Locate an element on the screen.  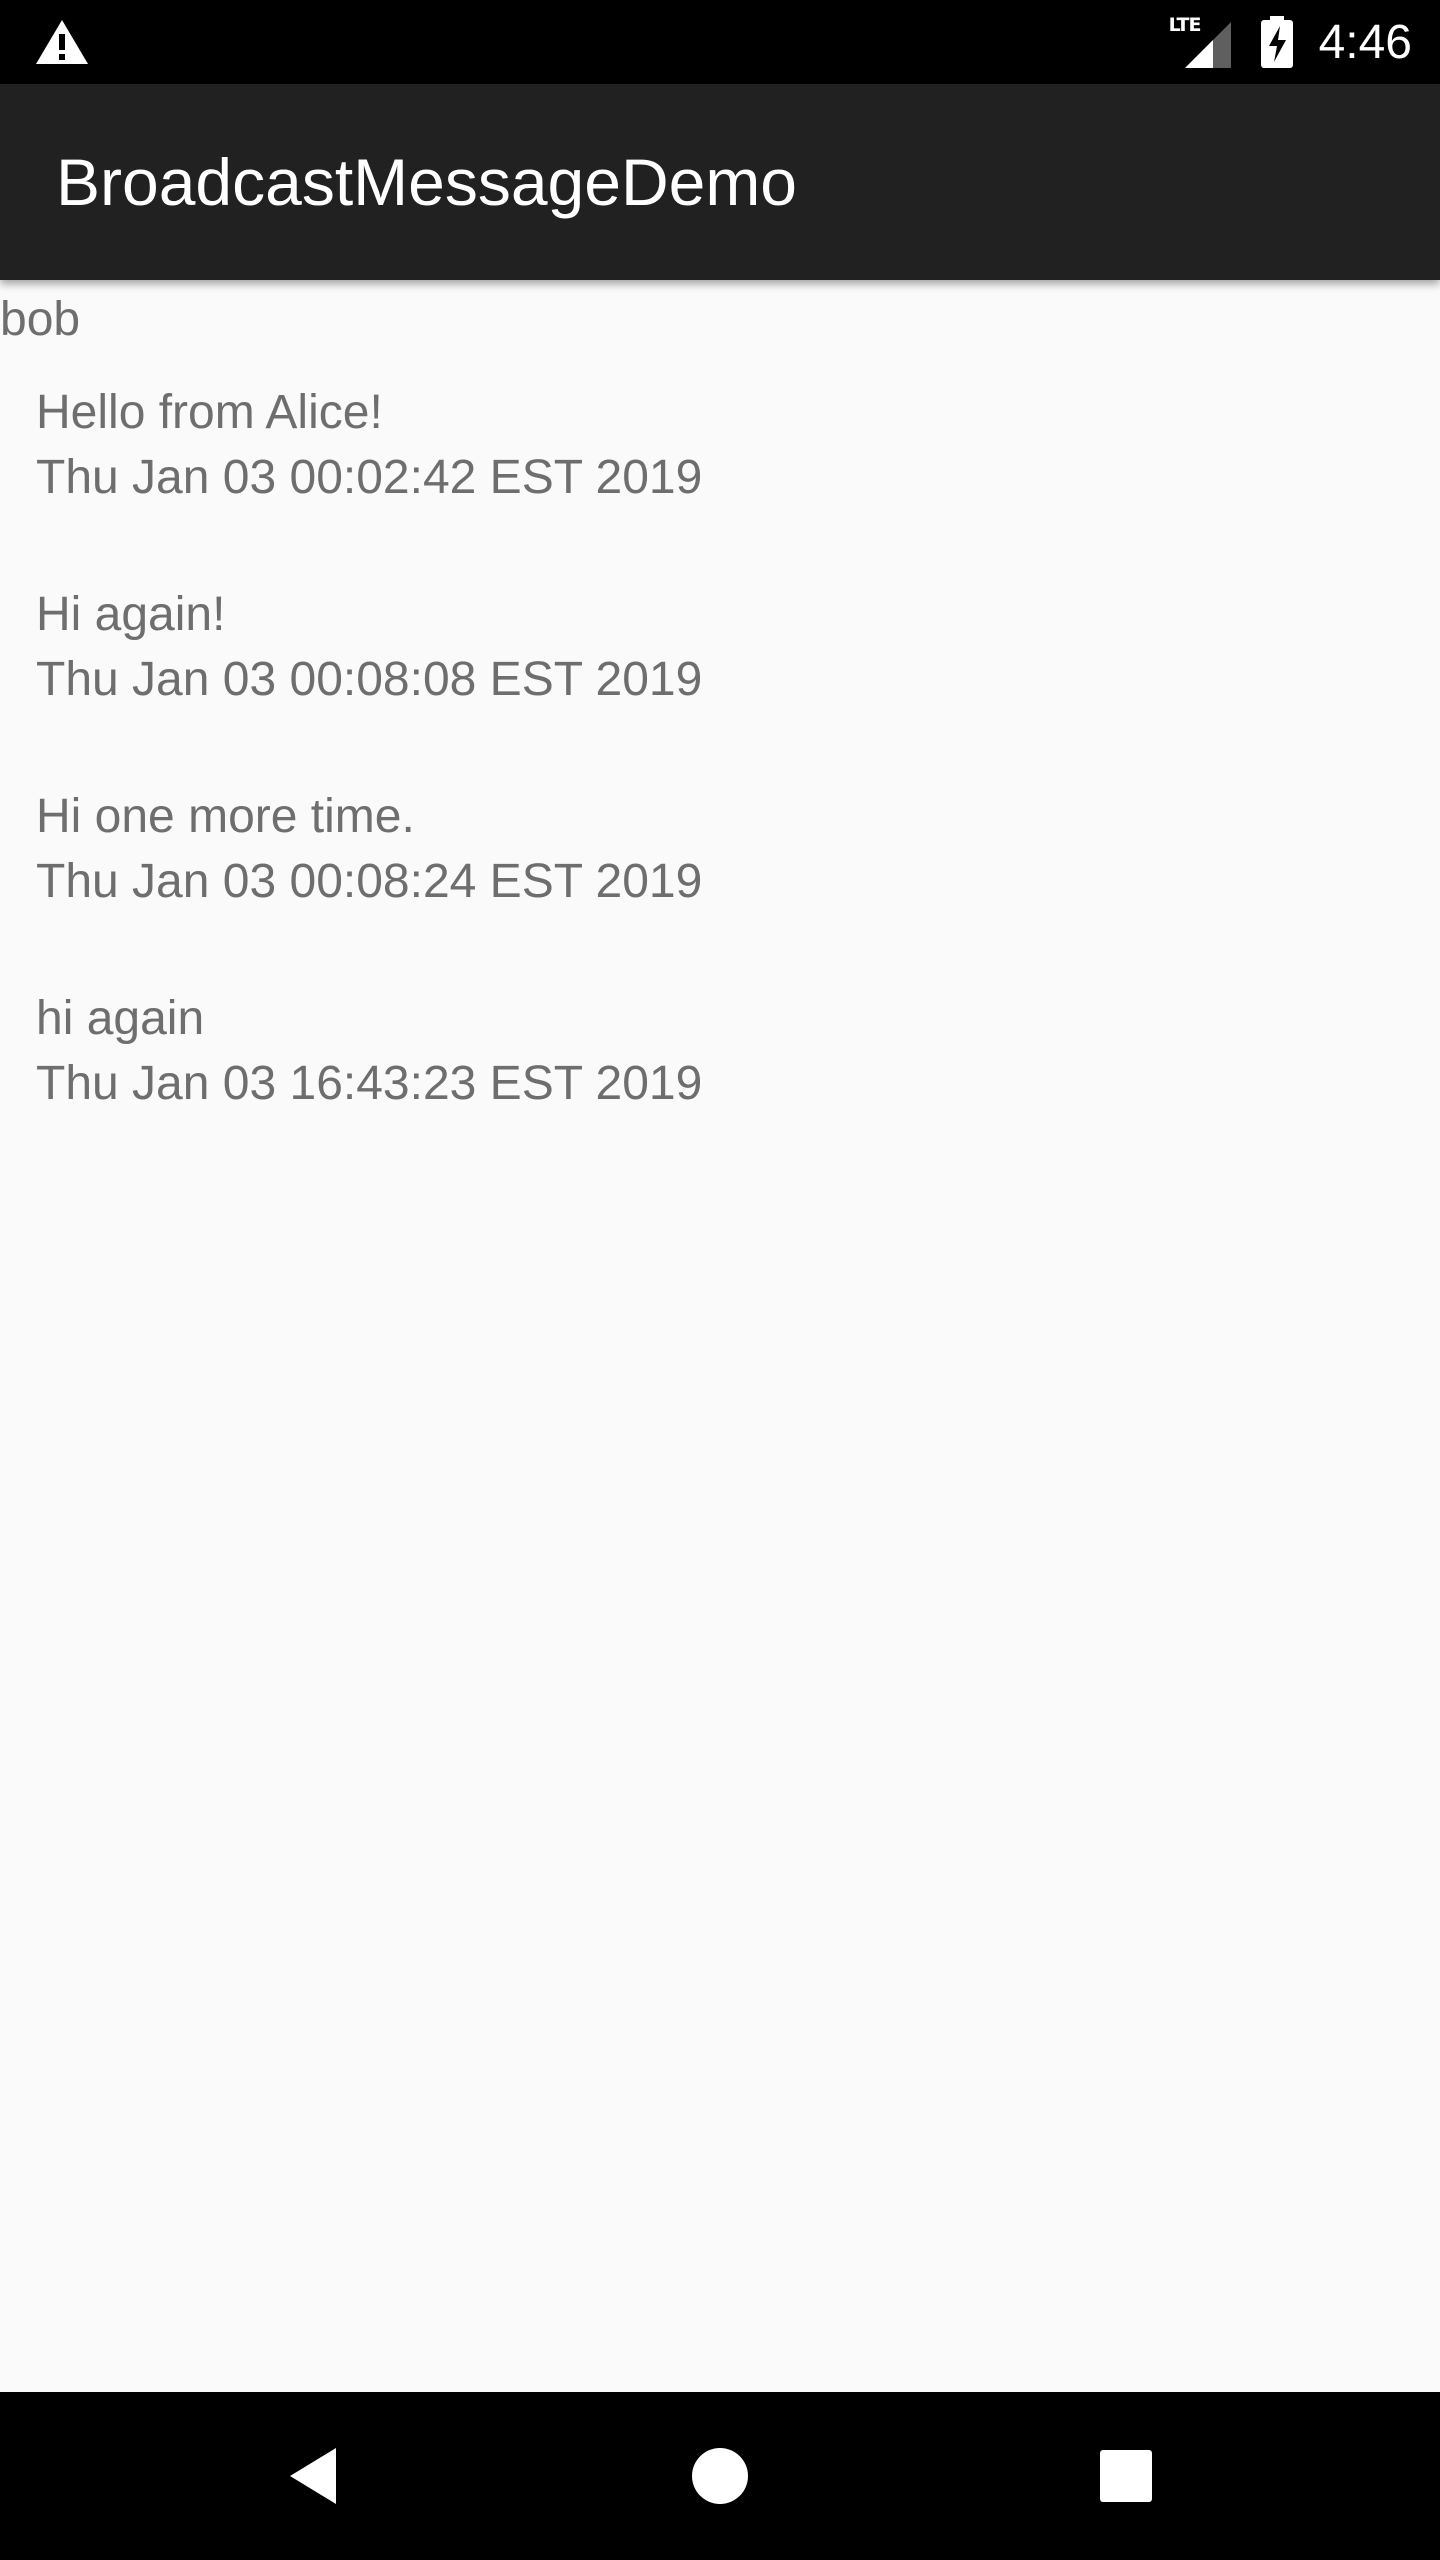
warning-icon is located at coordinates (62, 42).